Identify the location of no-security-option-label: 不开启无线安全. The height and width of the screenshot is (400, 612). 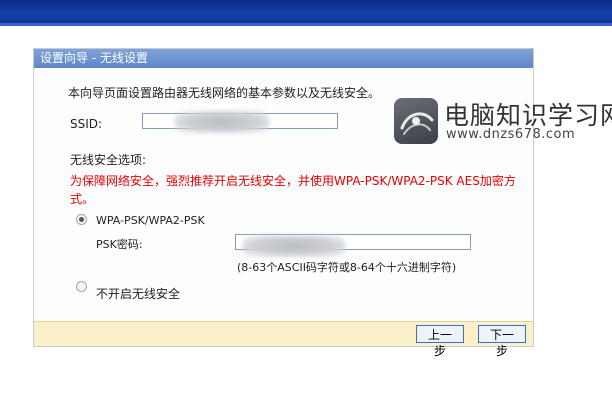
(138, 294).